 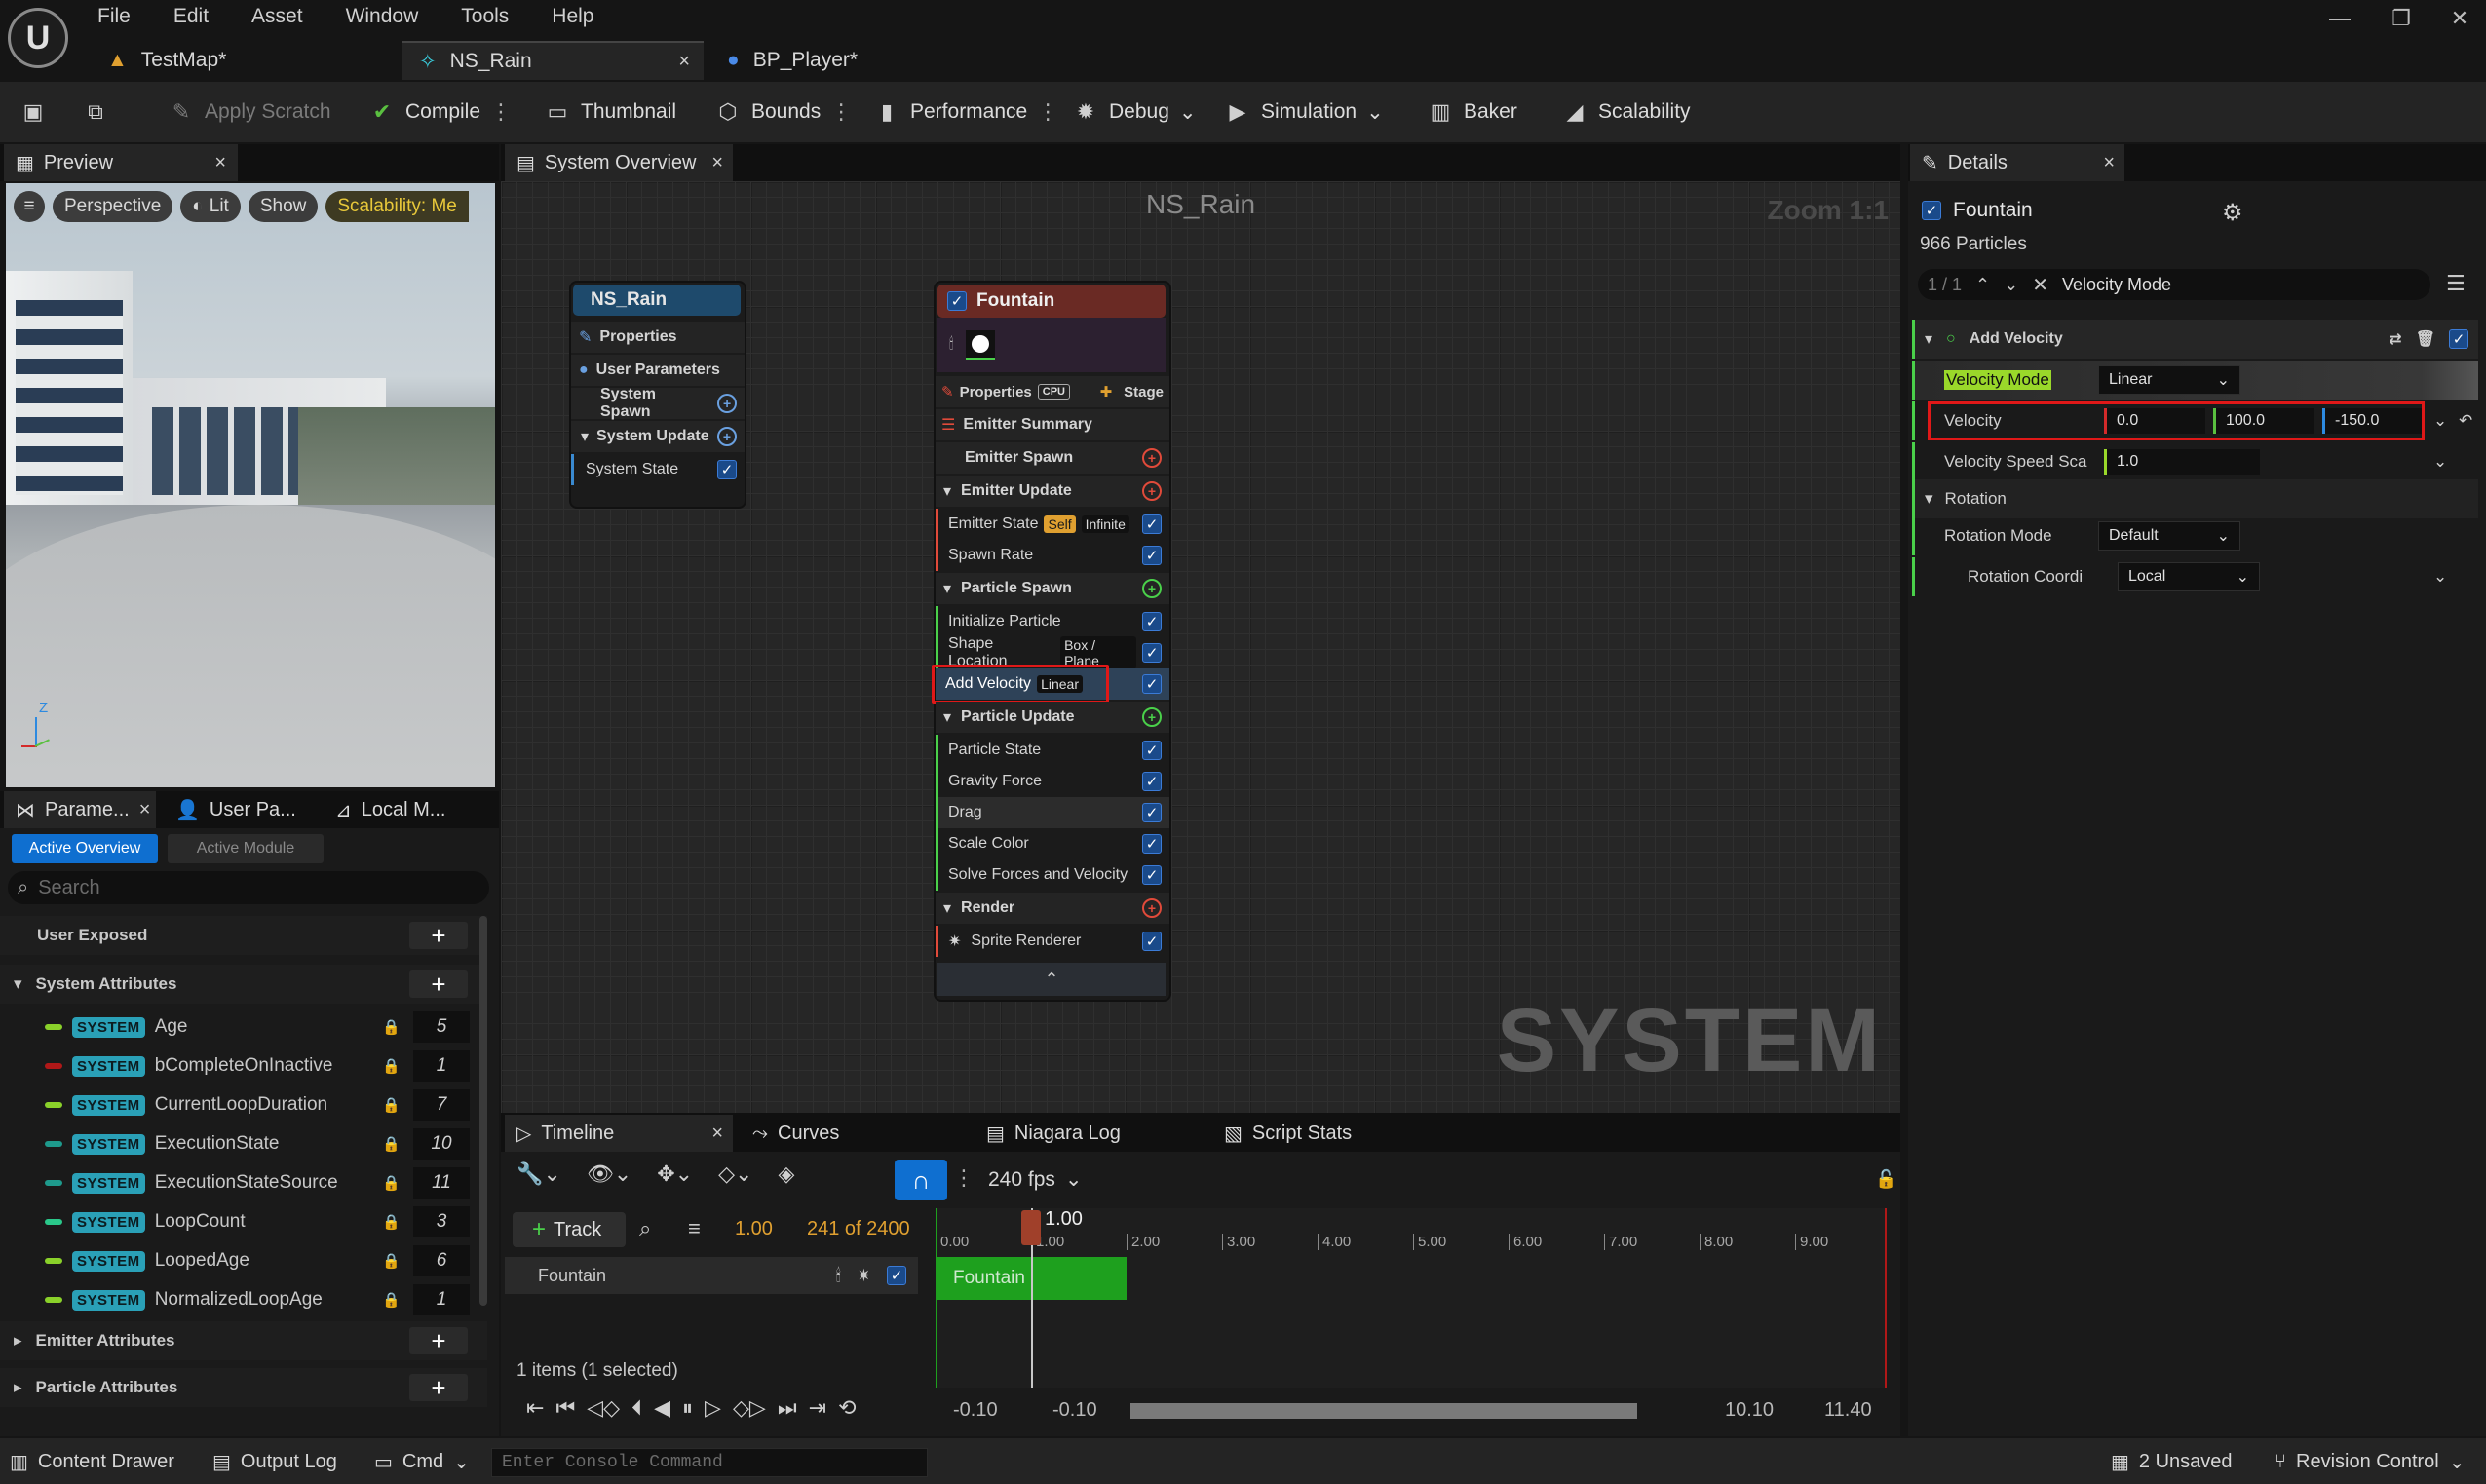 I want to click on system-node-title: NS_Rain, so click(x=657, y=300).